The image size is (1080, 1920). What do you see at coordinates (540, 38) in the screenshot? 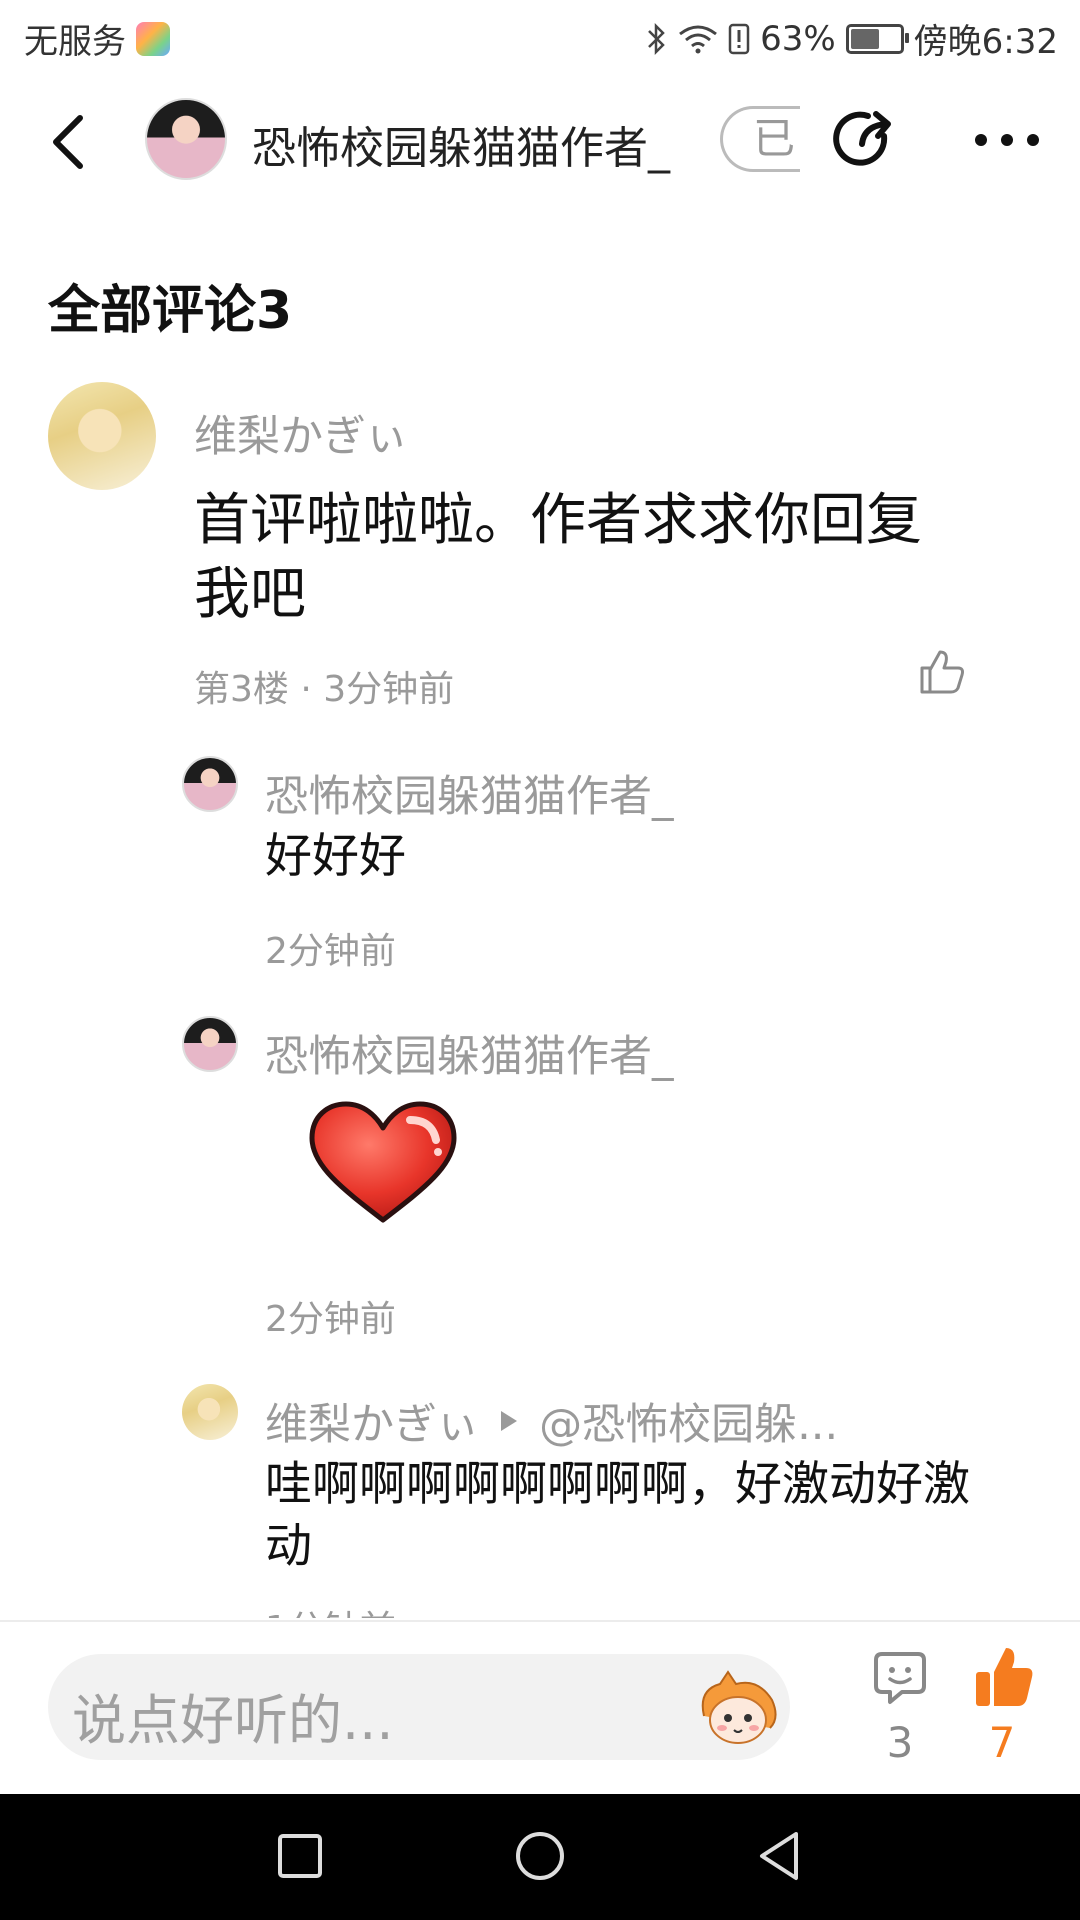
I see `status-bar: 无服务 63% 傍晚6:32` at bounding box center [540, 38].